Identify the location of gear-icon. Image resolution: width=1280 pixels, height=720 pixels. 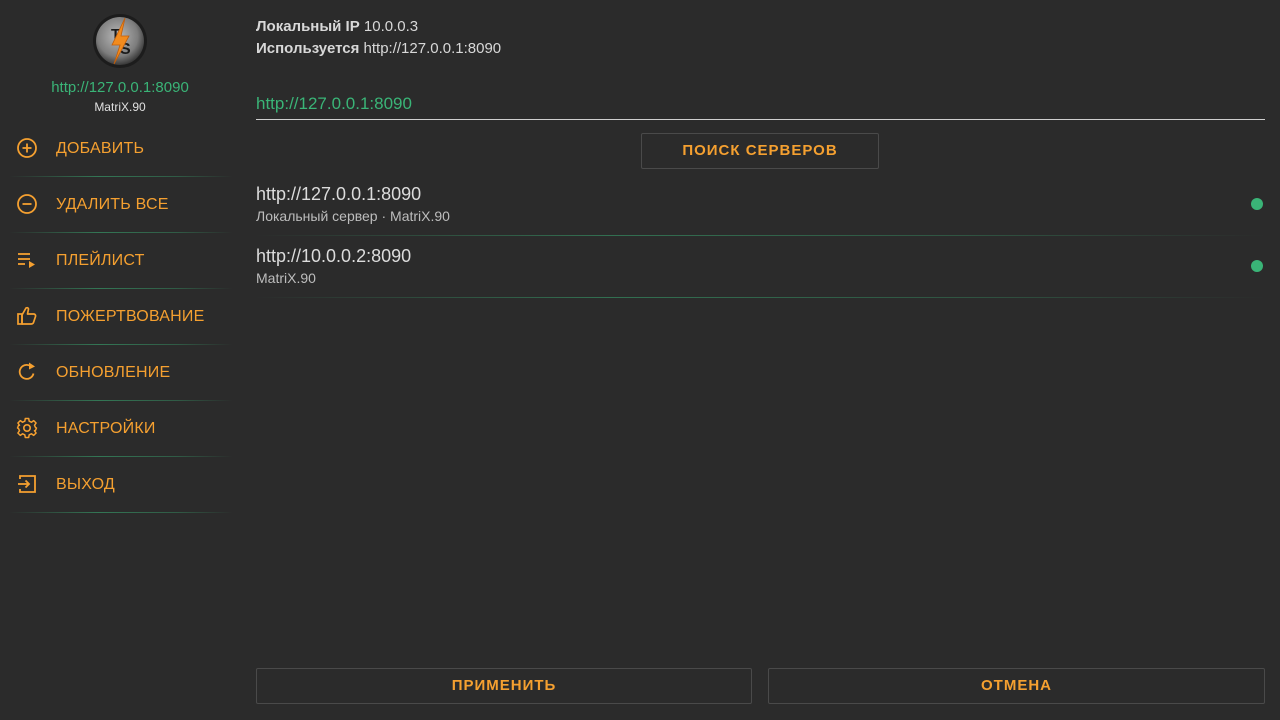
(27, 428).